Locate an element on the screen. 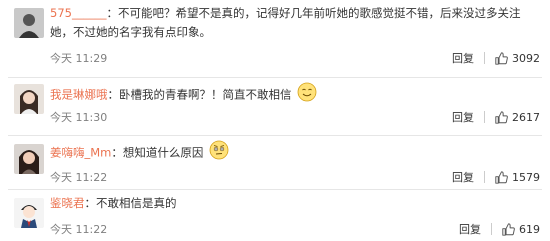  comment-text-block: 我是琳娜哦：卧槽我的青春啊？！简直不敢相信 is located at coordinates (295, 95).